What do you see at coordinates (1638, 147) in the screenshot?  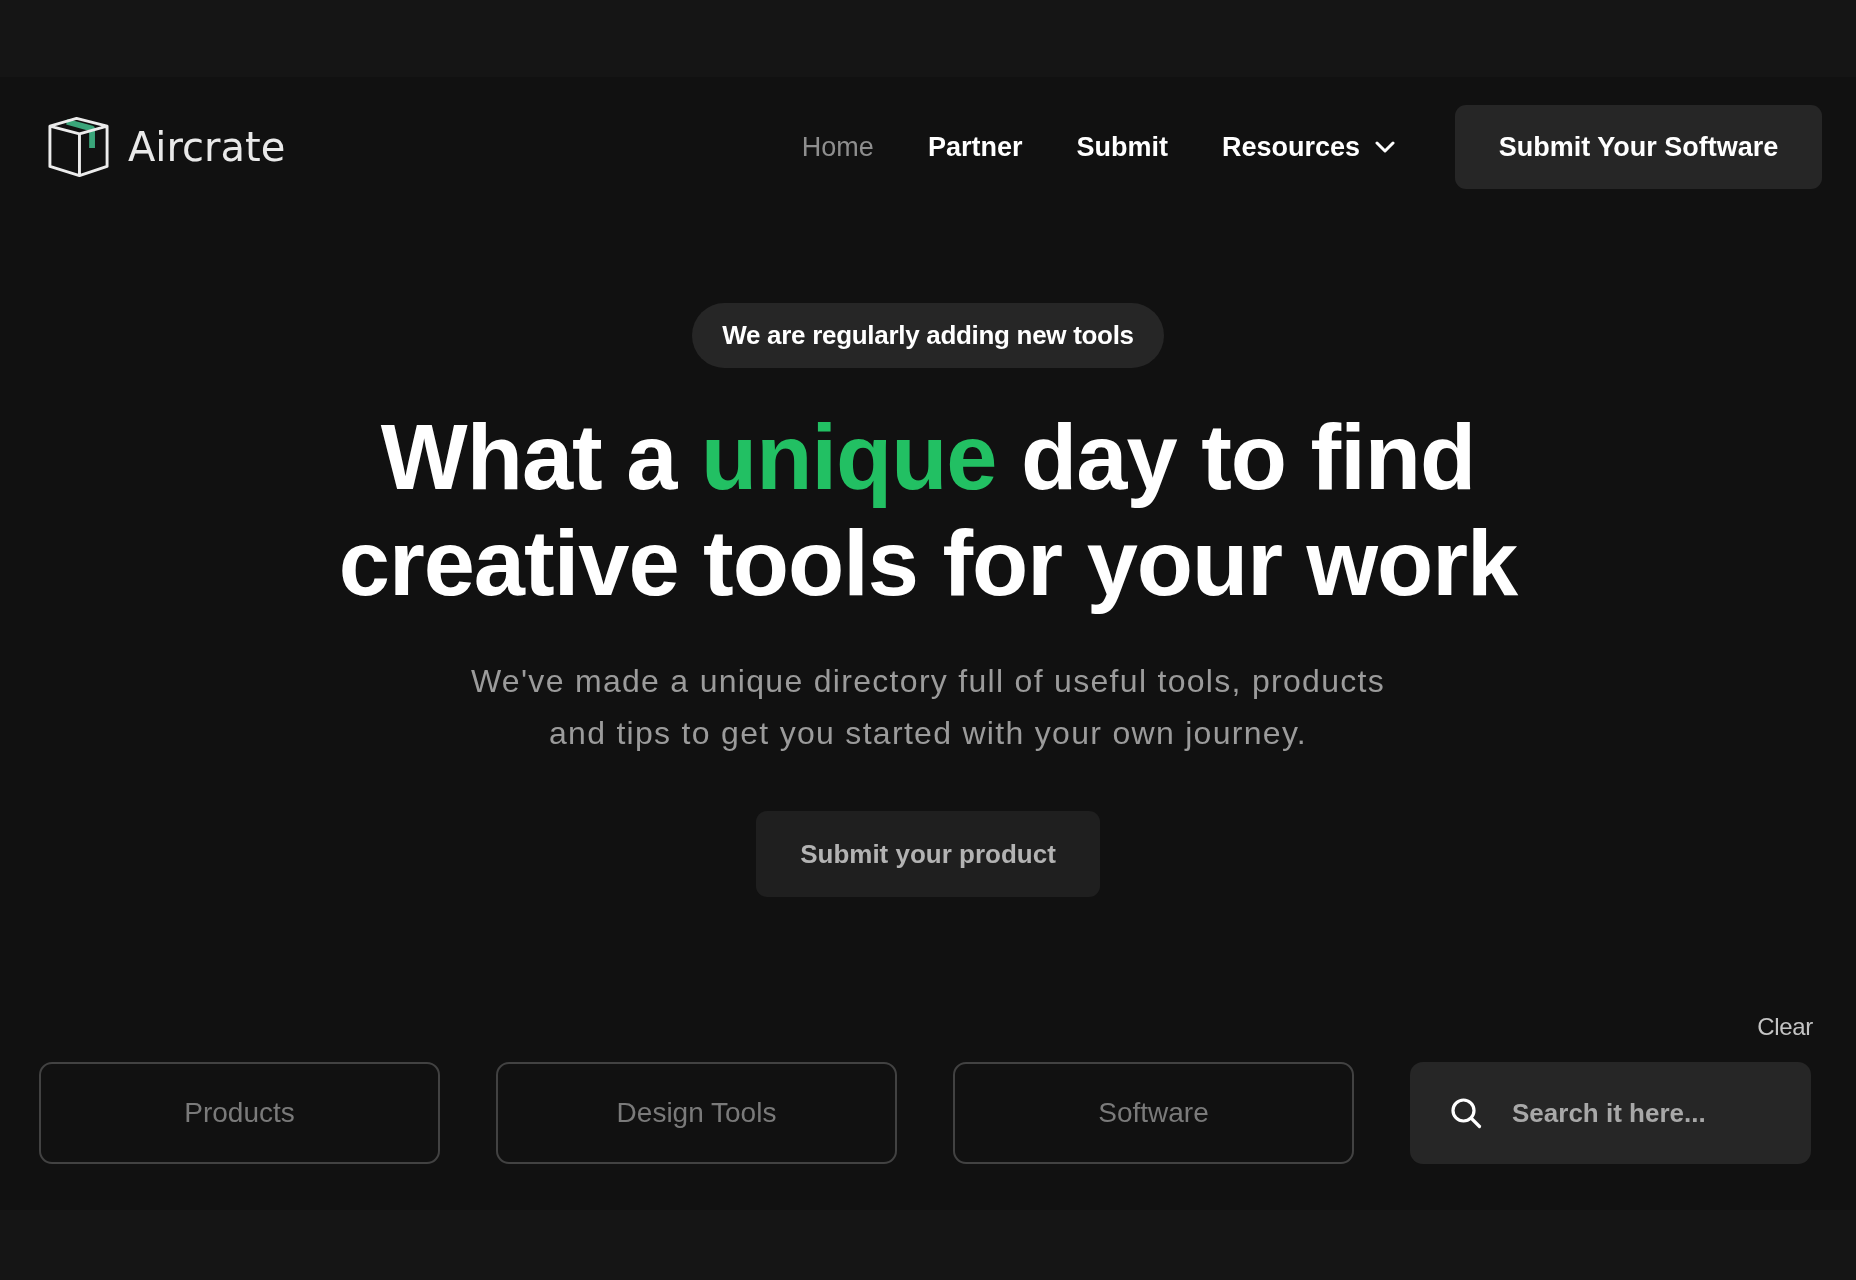 I see `submit-software-button: Submit Your Software` at bounding box center [1638, 147].